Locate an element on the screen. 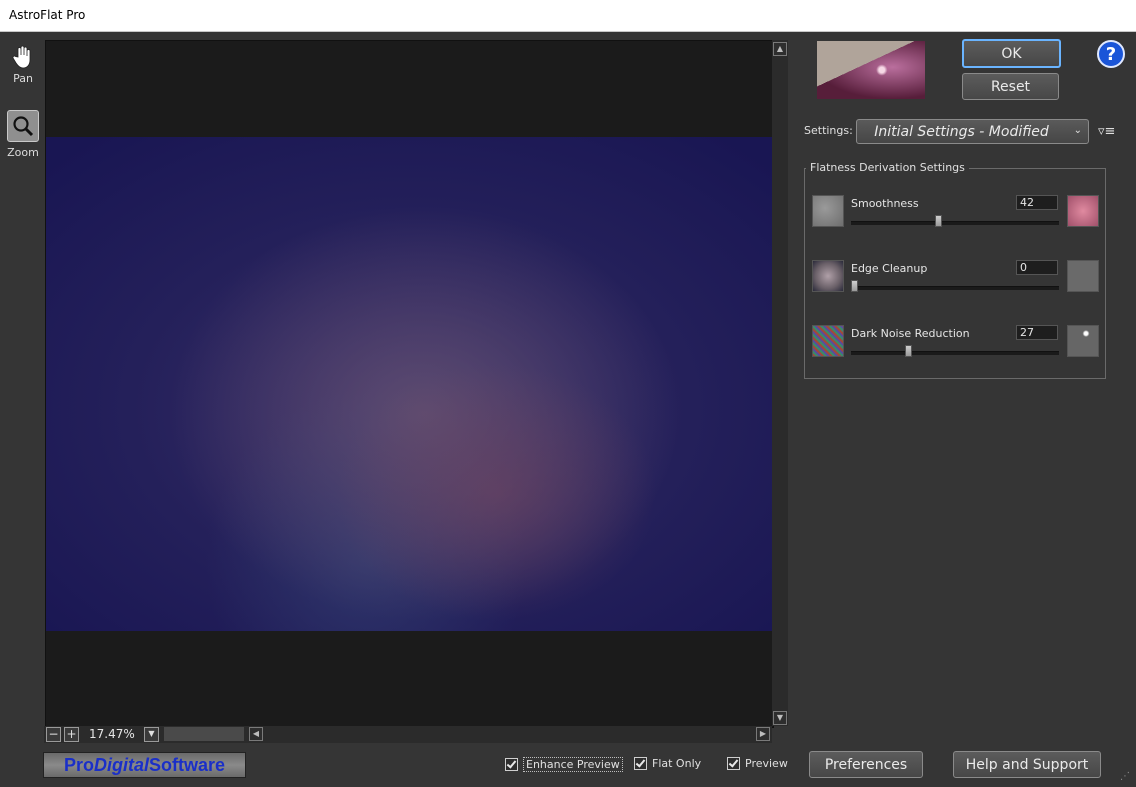  hand-icon is located at coordinates (23, 57).